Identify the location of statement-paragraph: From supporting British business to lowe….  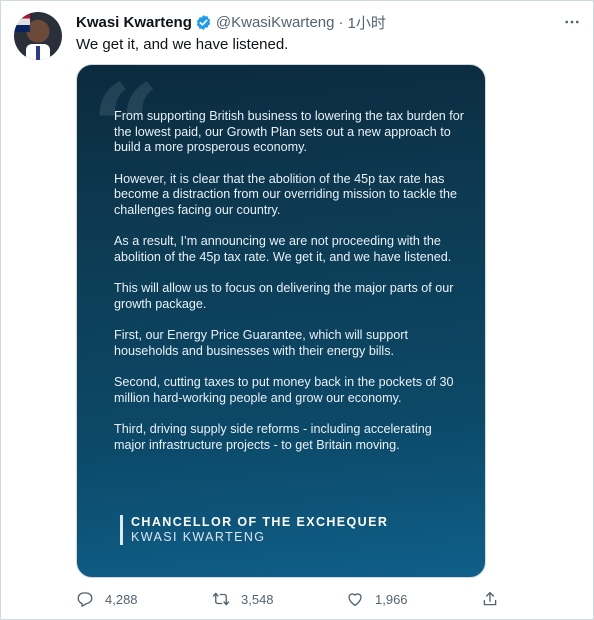
(289, 132).